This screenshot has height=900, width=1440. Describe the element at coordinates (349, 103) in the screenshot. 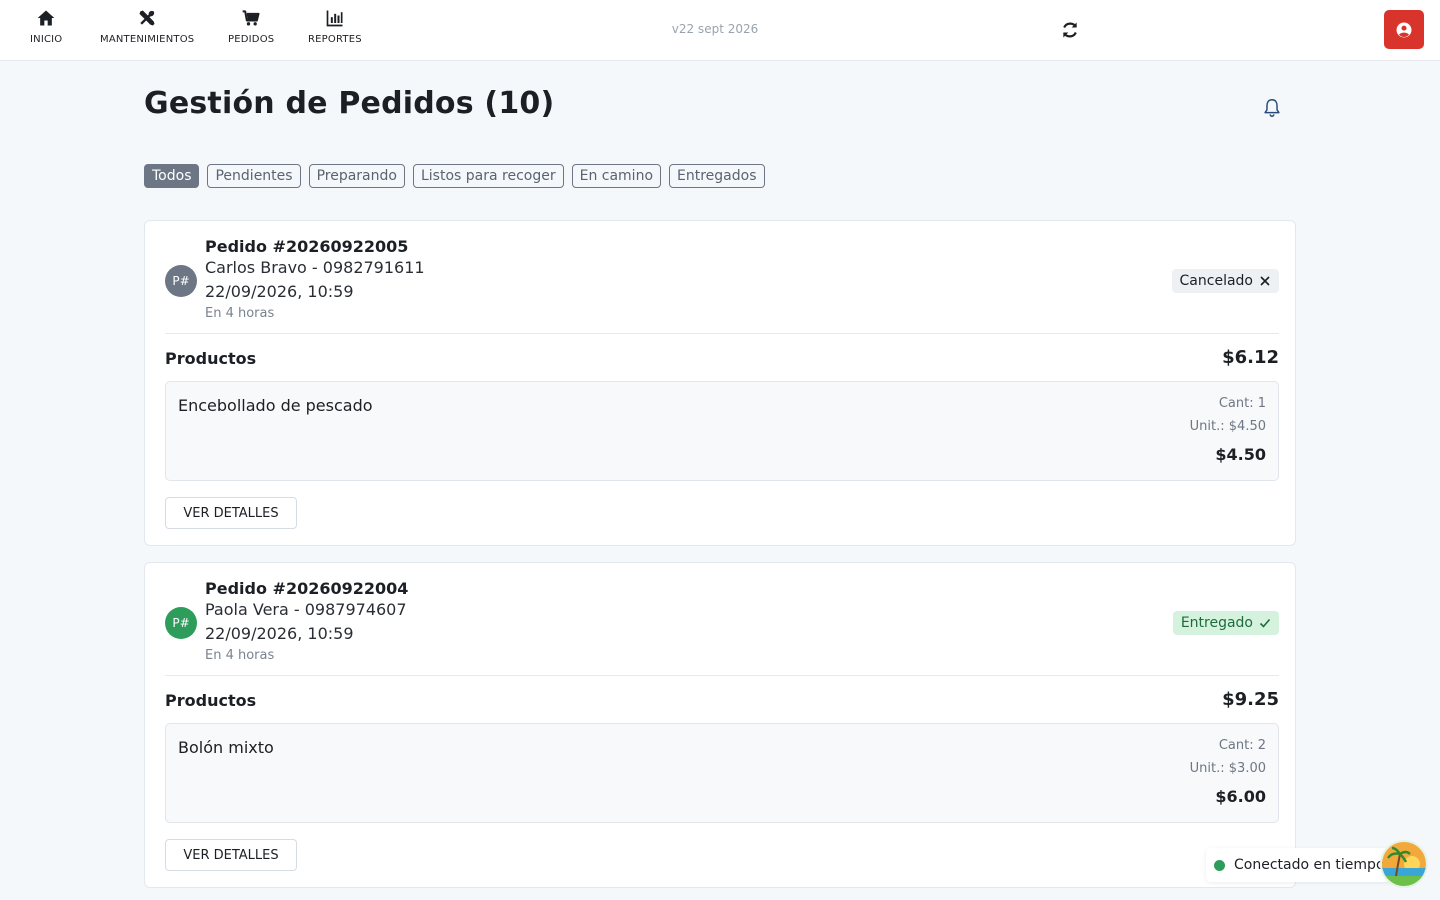

I see `page-title: Gestión de Pedidos (10)` at that location.